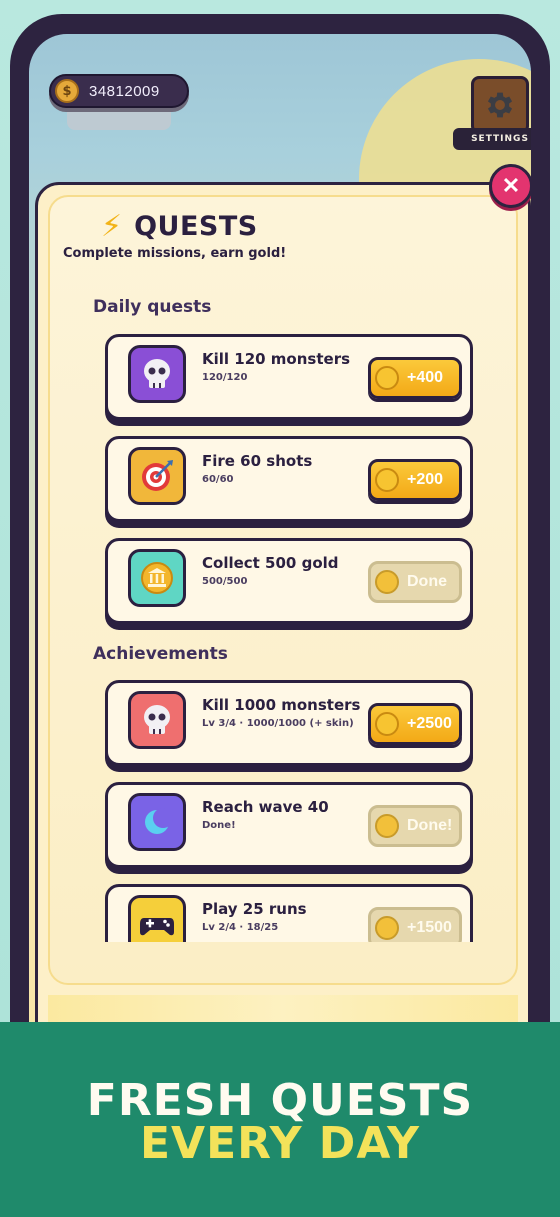  I want to click on moon-icon-graphic, so click(159, 821).